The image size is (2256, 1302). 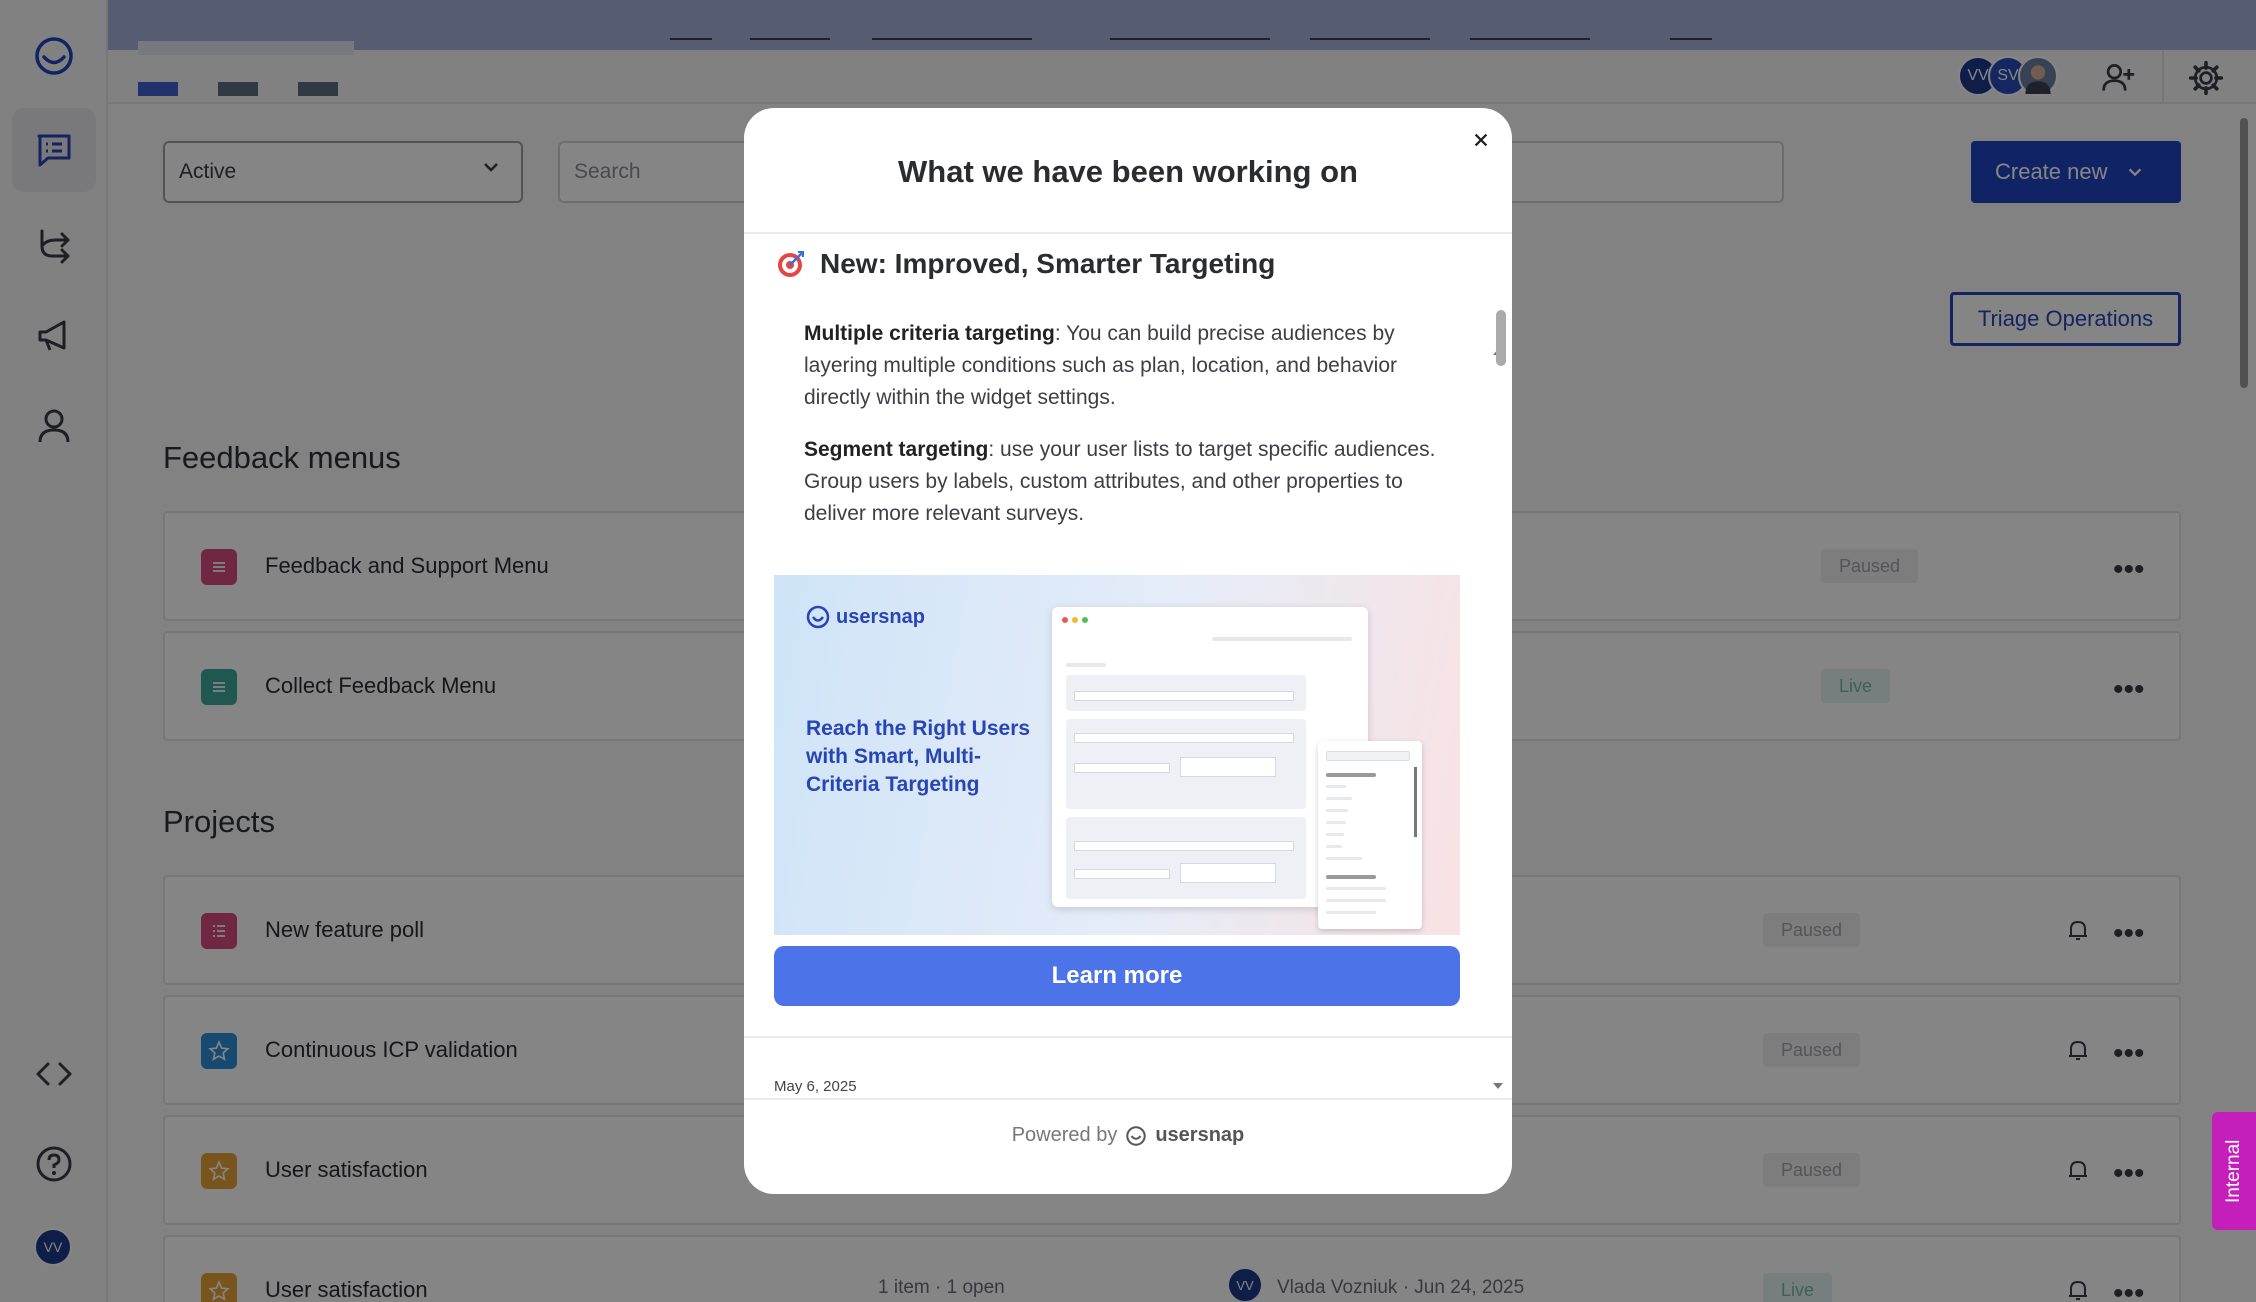 What do you see at coordinates (1498, 1086) in the screenshot?
I see `scroll-down-icon` at bounding box center [1498, 1086].